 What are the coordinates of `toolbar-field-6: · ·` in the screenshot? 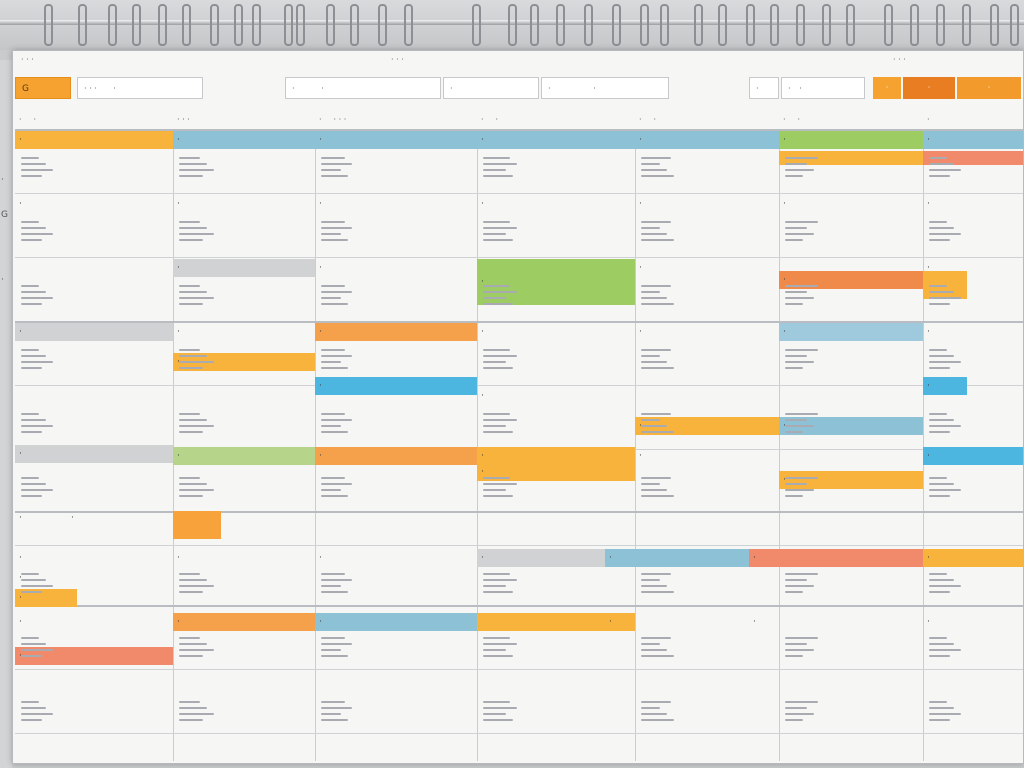 It's located at (823, 88).